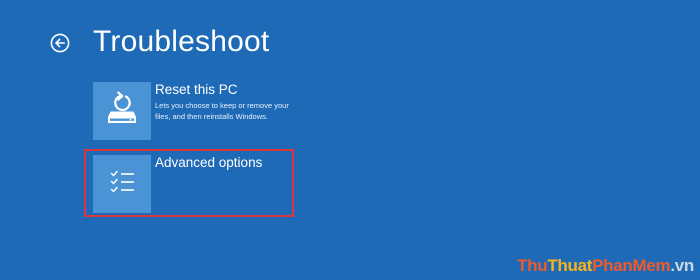 Image resolution: width=700 pixels, height=280 pixels. I want to click on watermark-part: Thuat, so click(570, 265).